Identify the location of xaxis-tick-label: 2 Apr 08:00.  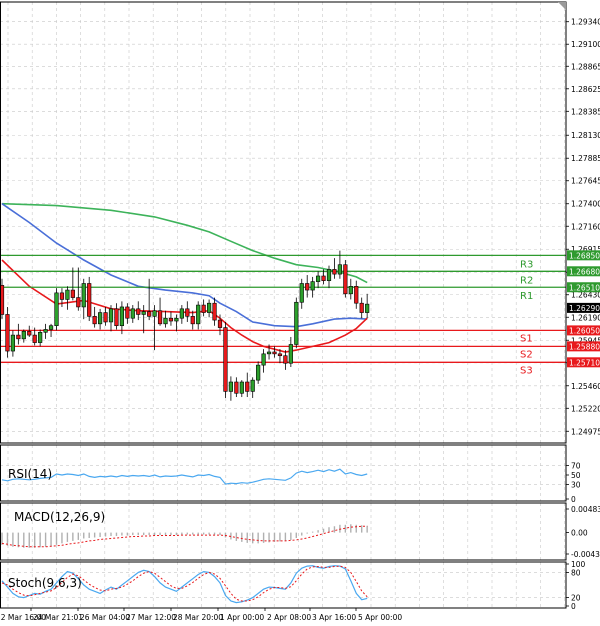
(289, 617).